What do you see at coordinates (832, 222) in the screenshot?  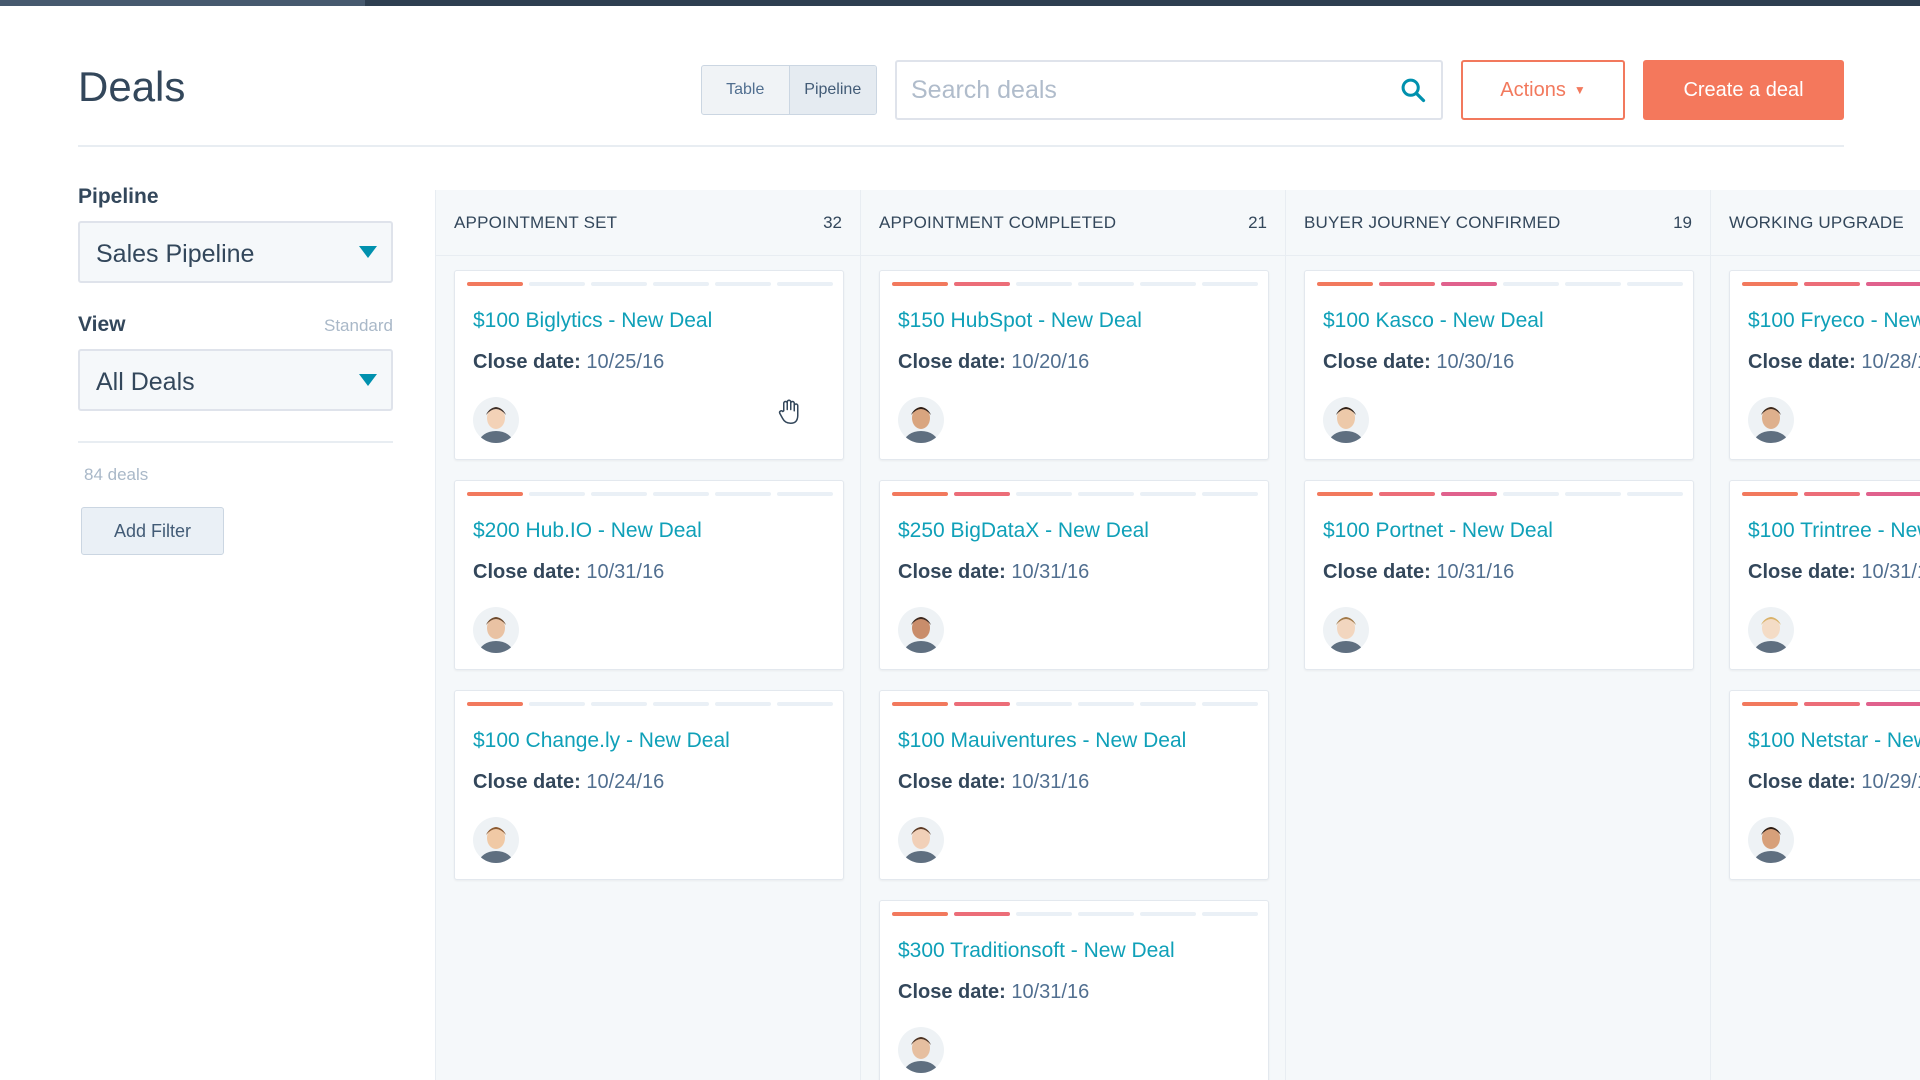 I see `column-count: 32` at bounding box center [832, 222].